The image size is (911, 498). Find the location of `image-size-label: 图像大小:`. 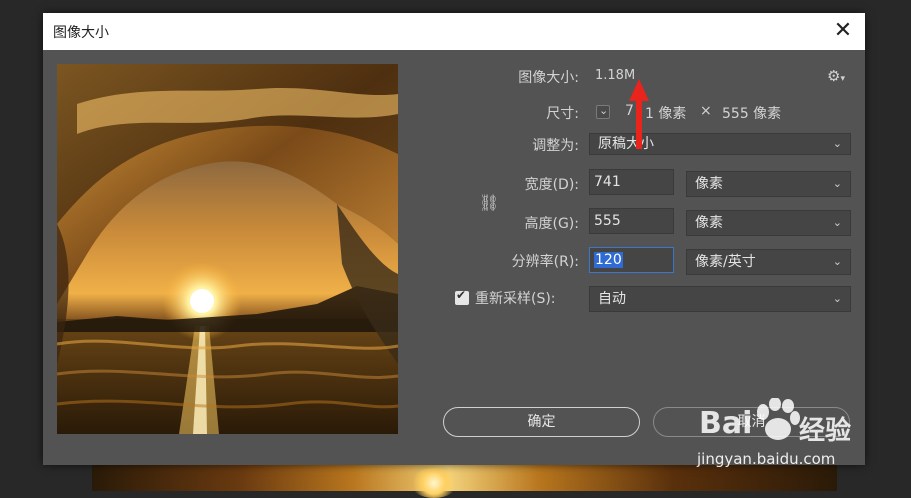

image-size-label: 图像大小: is located at coordinates (548, 78).